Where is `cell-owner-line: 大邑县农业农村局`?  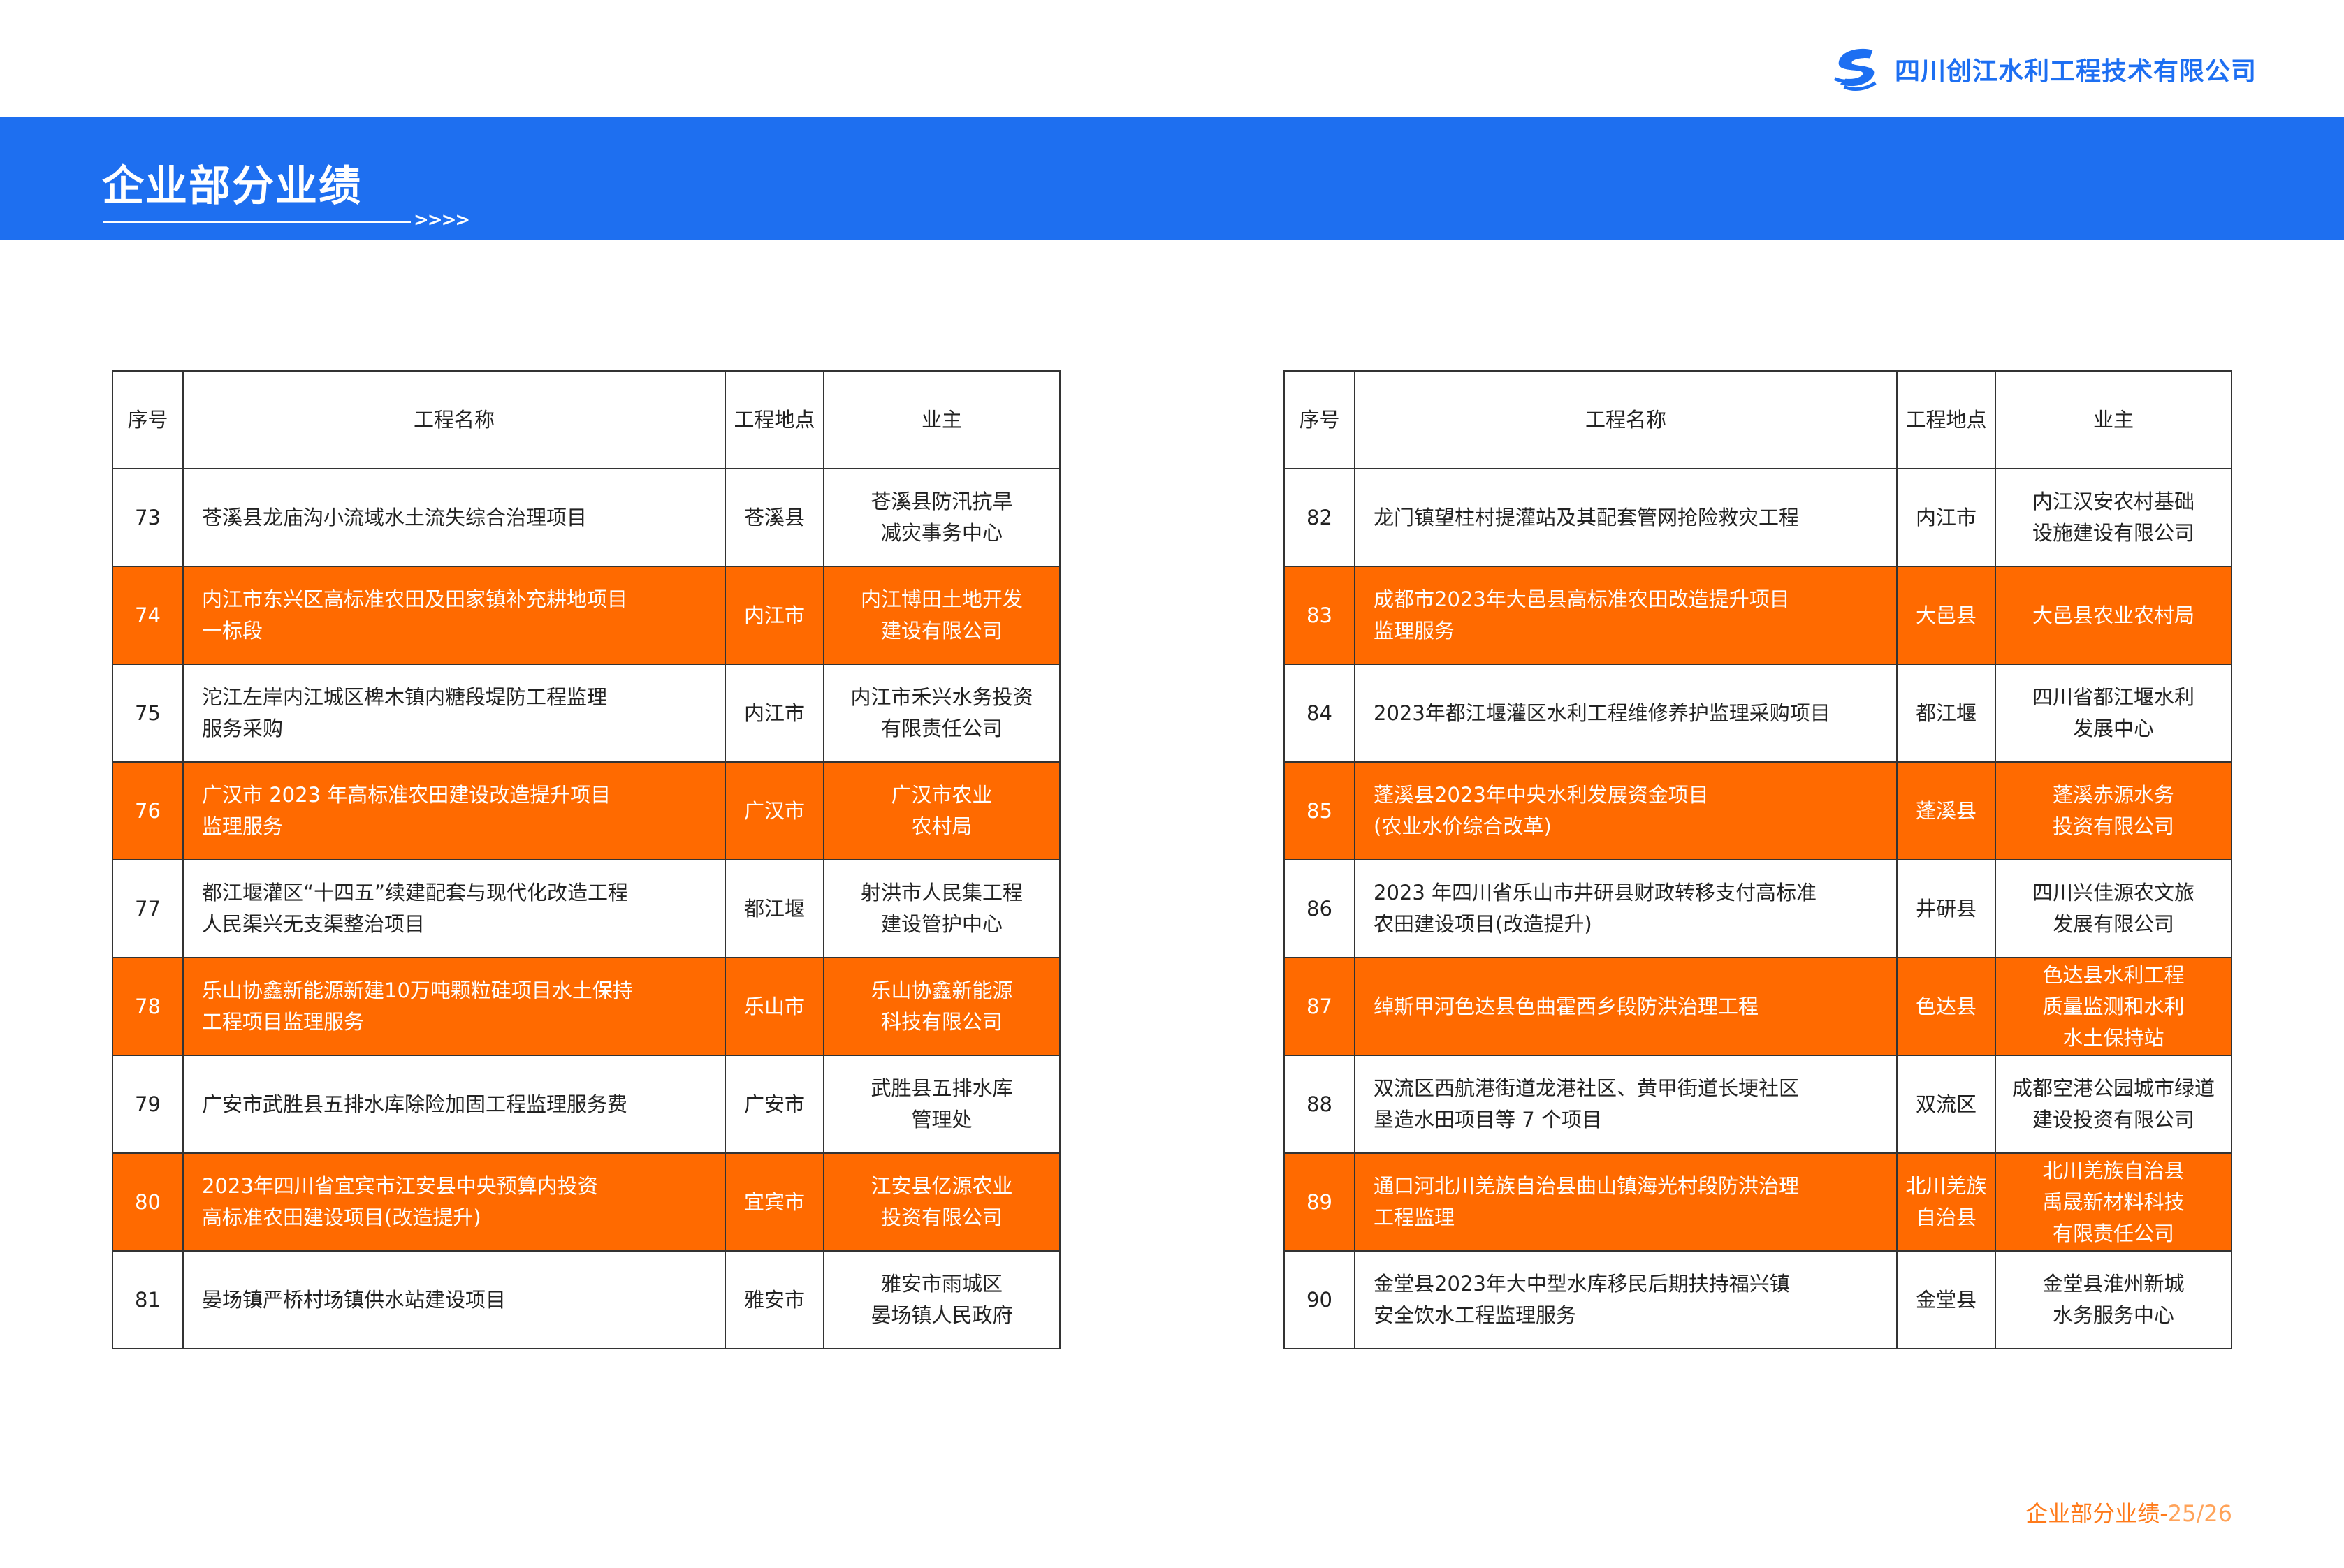 cell-owner-line: 大邑县农业农村局 is located at coordinates (2113, 615).